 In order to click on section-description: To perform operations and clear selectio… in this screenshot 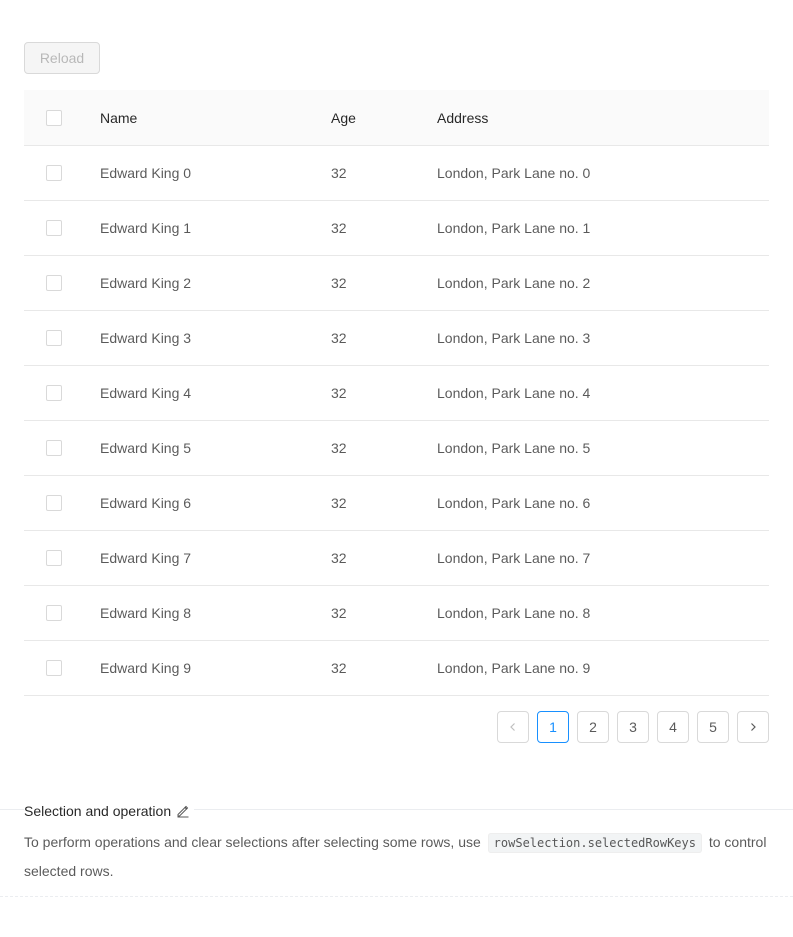, I will do `click(396, 856)`.